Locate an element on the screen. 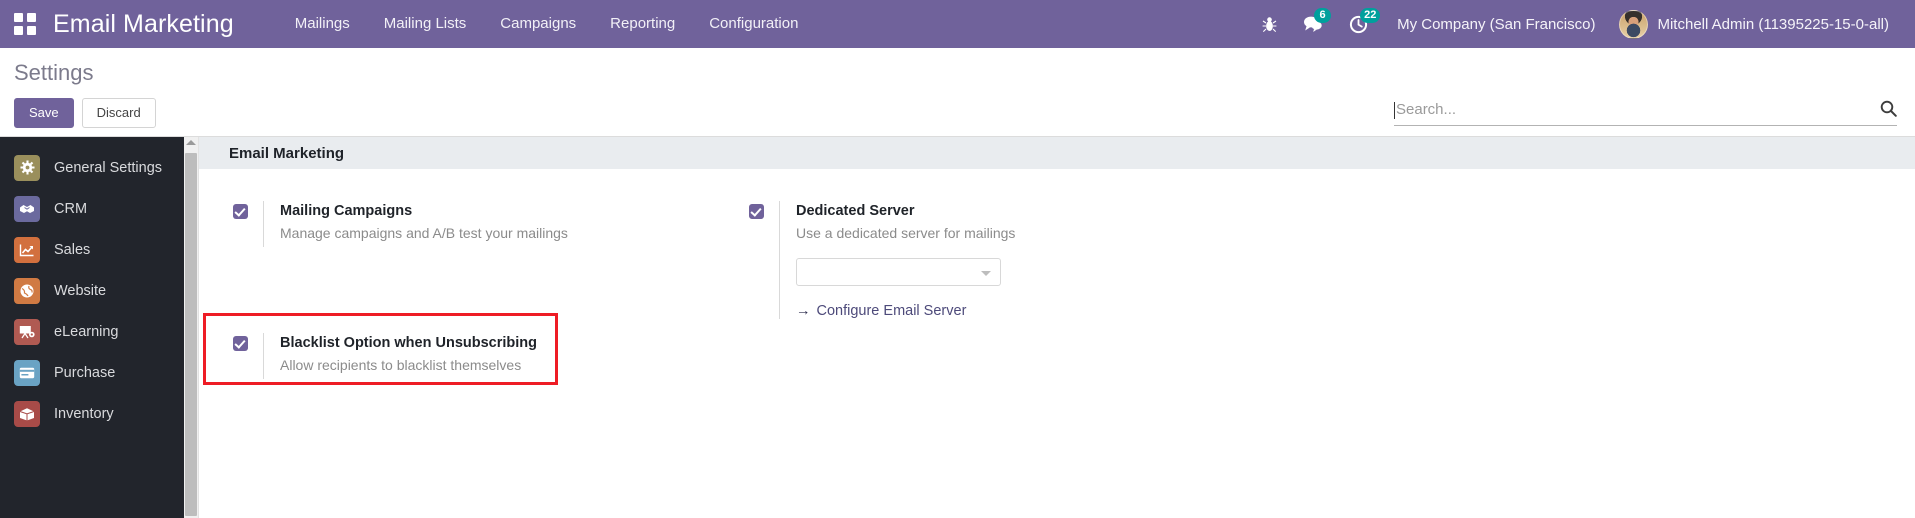 The height and width of the screenshot is (518, 1915). sidebar-item-label: Sales is located at coordinates (72, 249).